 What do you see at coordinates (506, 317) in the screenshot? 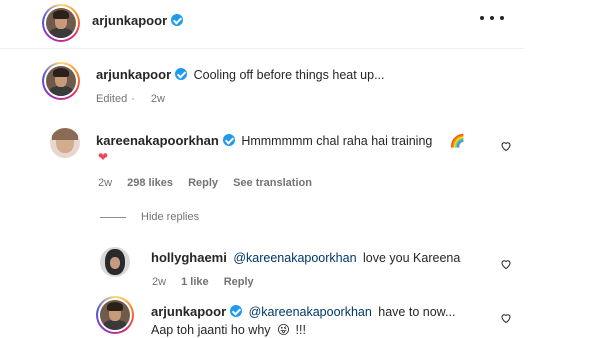
I see `reply2-like-heart-icon` at bounding box center [506, 317].